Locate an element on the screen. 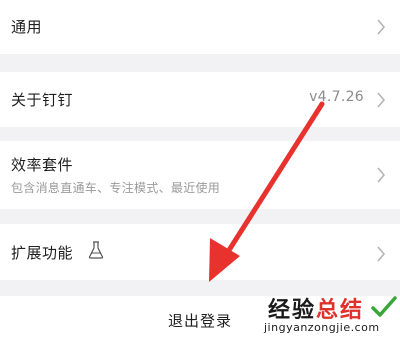  about-label: 关于钉钉 is located at coordinates (42, 100).